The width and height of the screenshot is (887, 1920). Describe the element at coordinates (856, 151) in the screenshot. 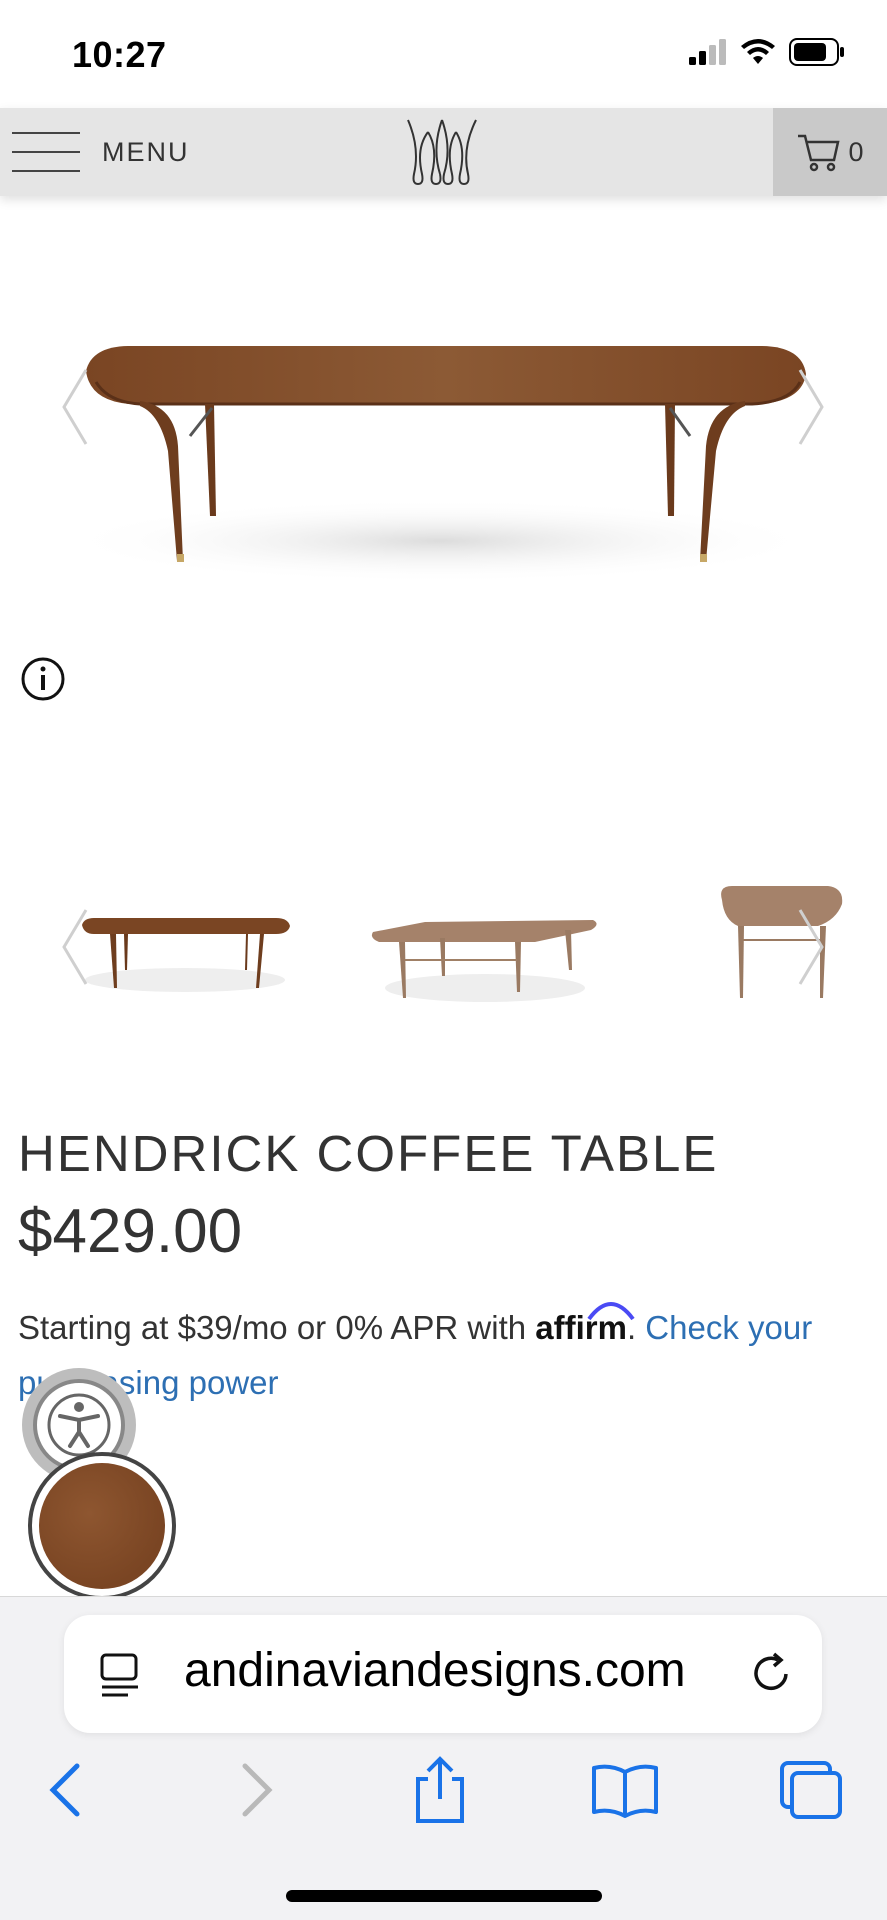

I see `cart-count: 0` at that location.